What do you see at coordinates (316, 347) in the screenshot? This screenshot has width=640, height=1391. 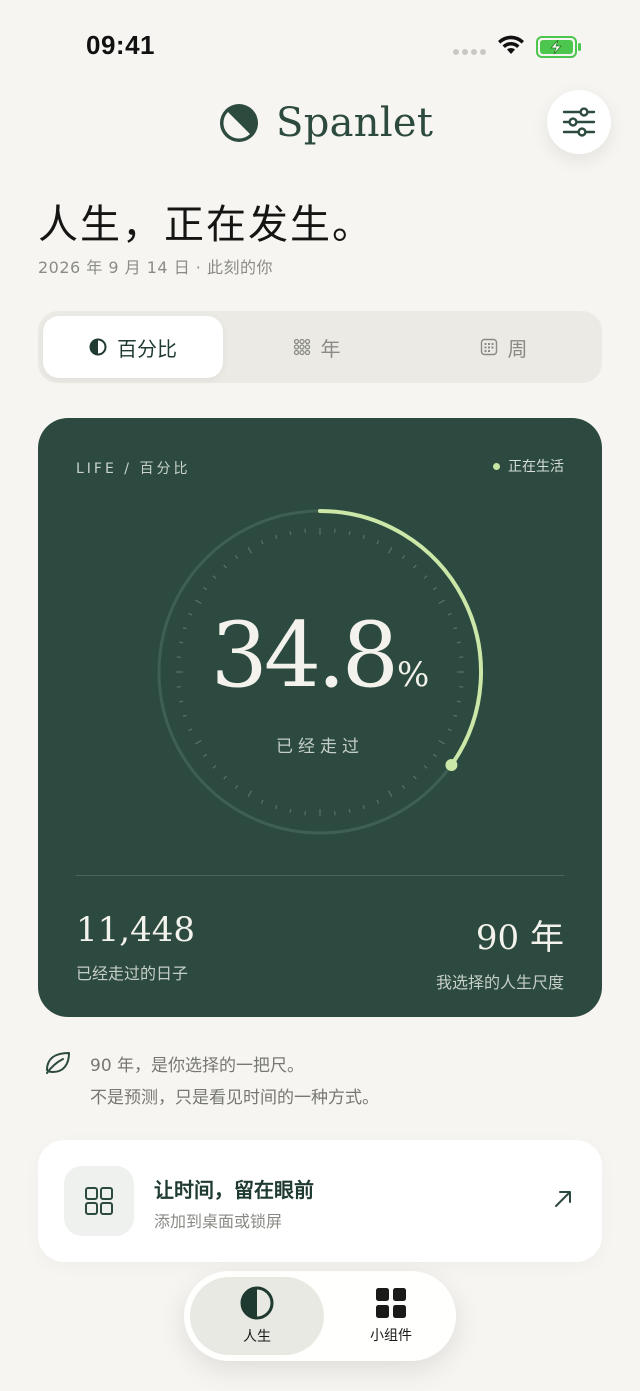 I see `tab-year: 年` at bounding box center [316, 347].